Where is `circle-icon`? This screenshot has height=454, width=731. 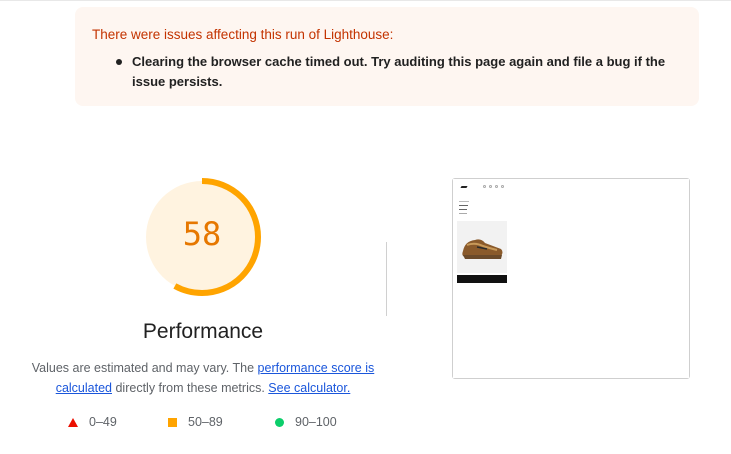 circle-icon is located at coordinates (279, 422).